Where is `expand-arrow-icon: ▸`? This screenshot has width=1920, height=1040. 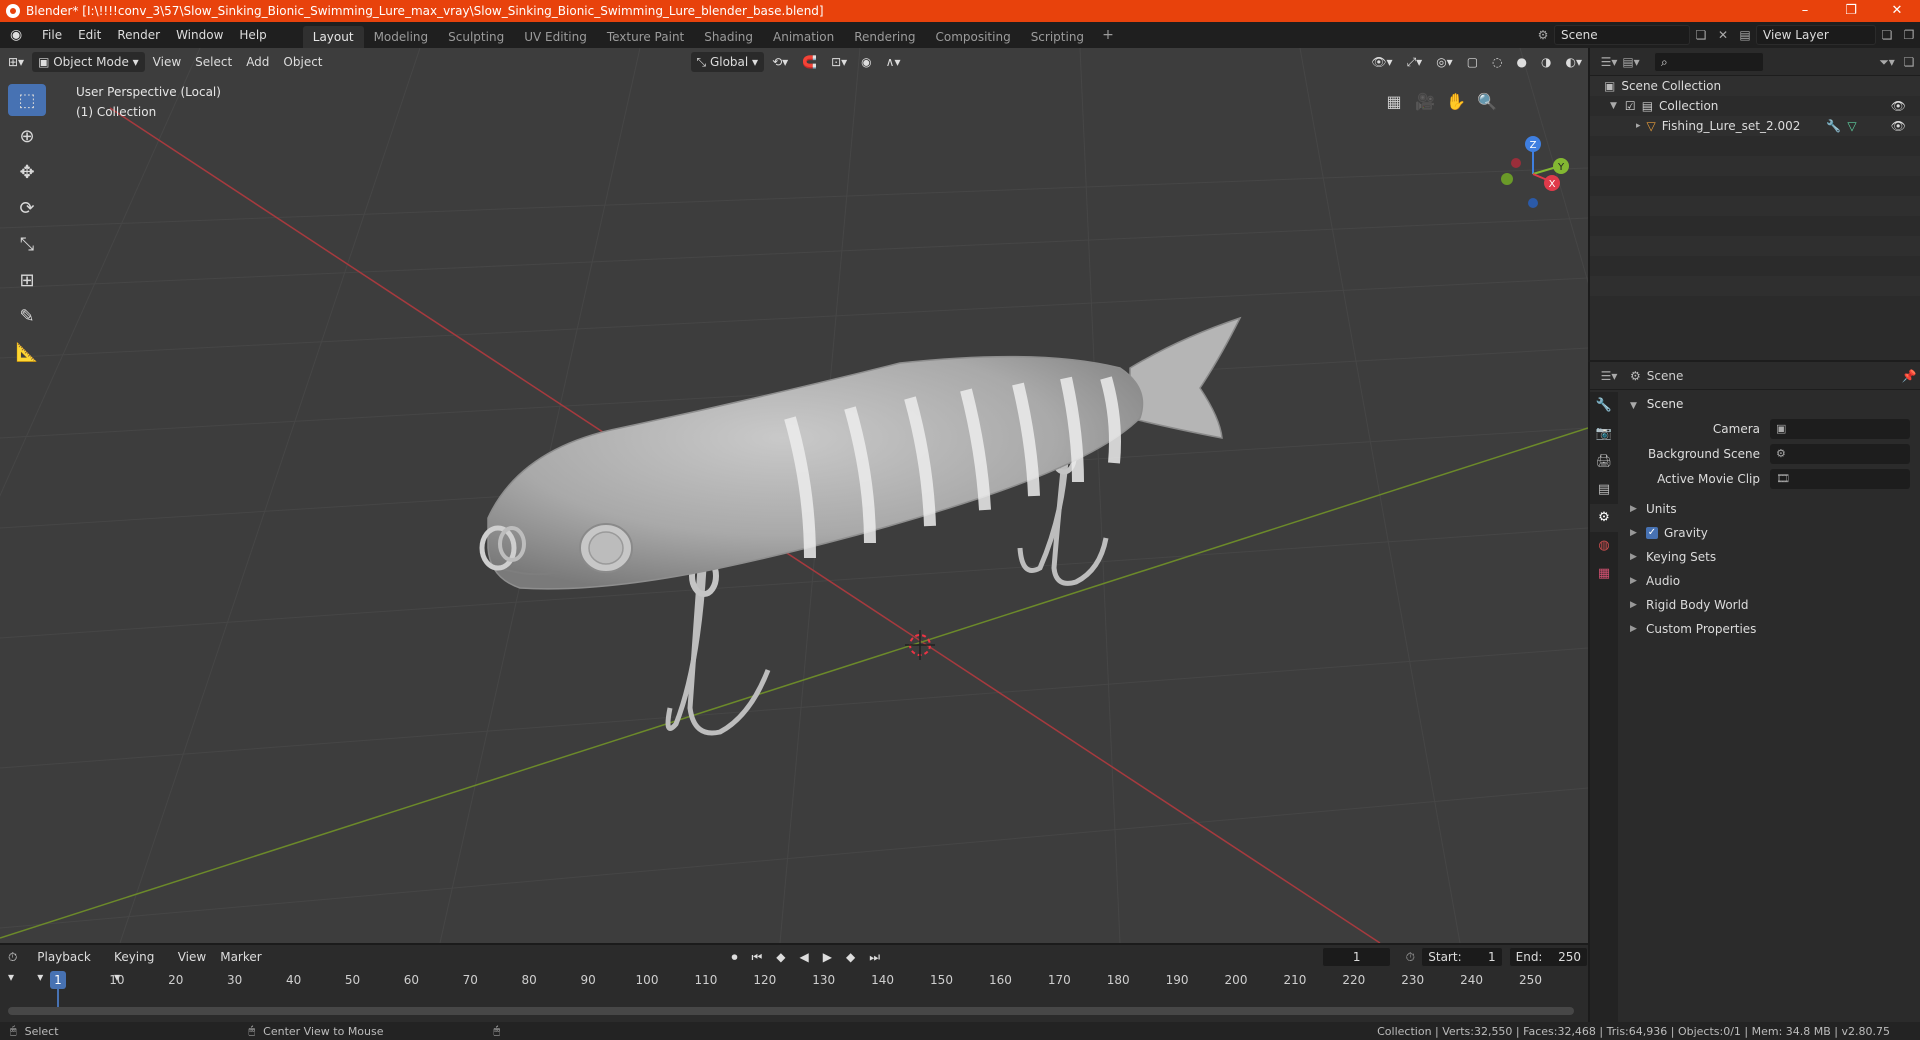
expand-arrow-icon: ▸ is located at coordinates (1638, 126).